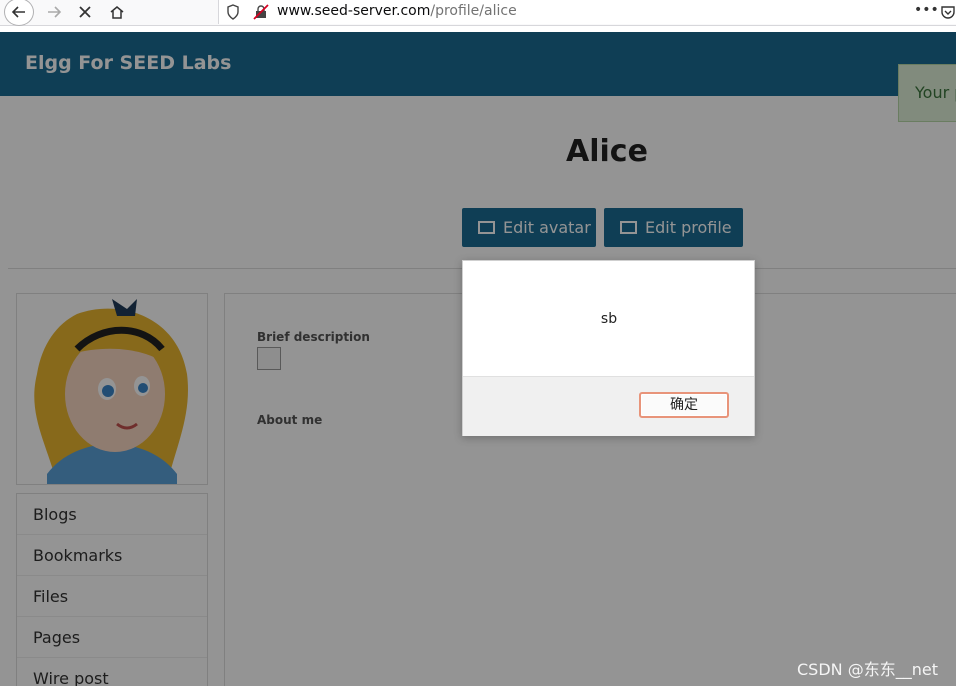  What do you see at coordinates (948, 12) in the screenshot?
I see `pocket-icon` at bounding box center [948, 12].